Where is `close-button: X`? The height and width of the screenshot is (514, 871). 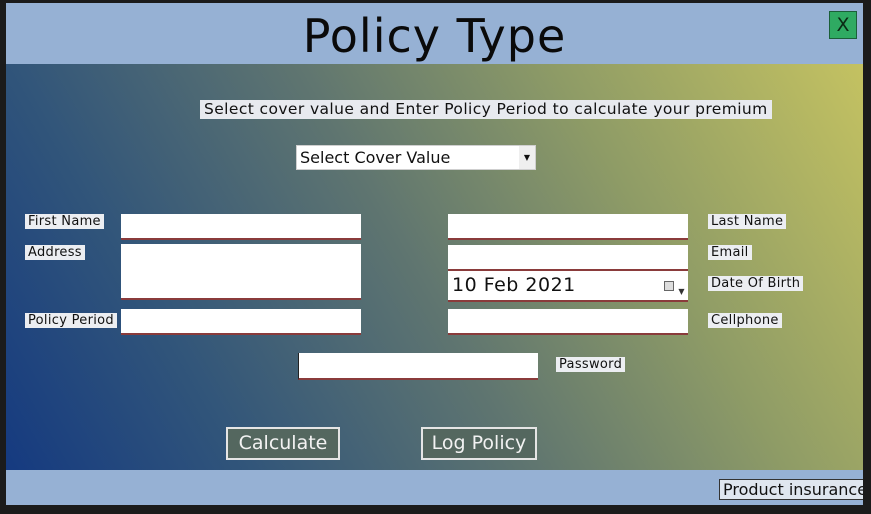
close-button: X is located at coordinates (843, 25).